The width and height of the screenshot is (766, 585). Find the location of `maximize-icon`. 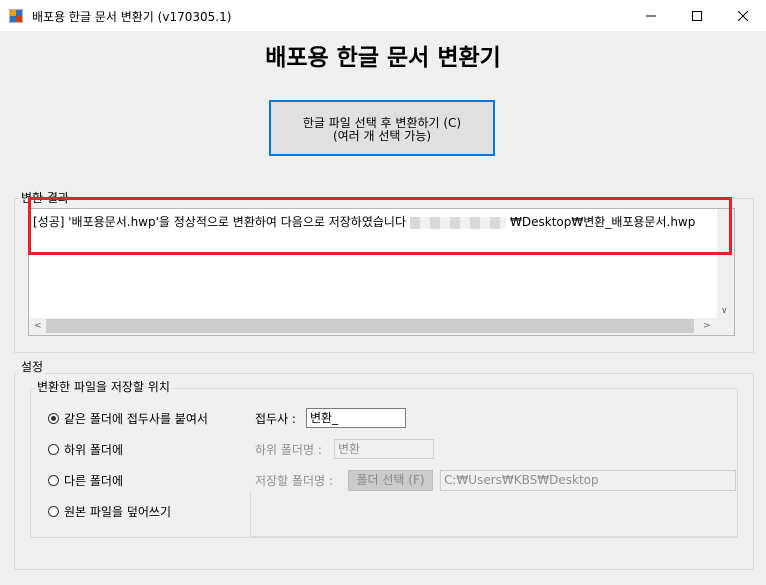

maximize-icon is located at coordinates (697, 15).